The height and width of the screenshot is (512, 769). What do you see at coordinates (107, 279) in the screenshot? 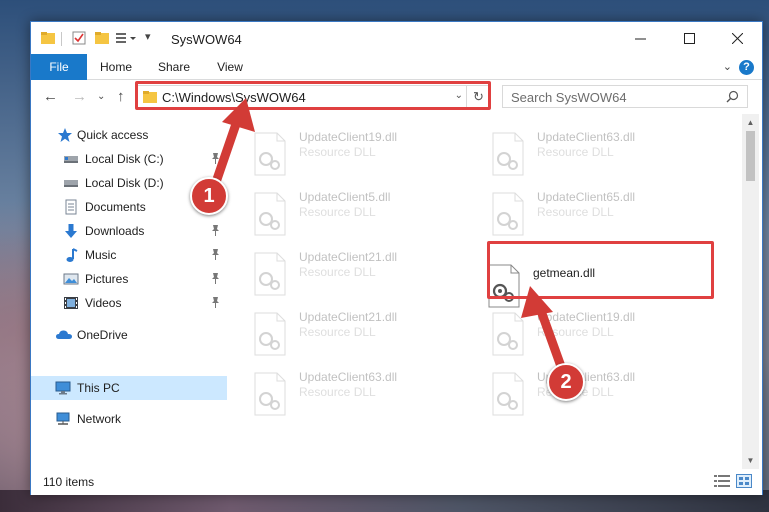
I see `sidebar-item-label: Pictures` at bounding box center [107, 279].